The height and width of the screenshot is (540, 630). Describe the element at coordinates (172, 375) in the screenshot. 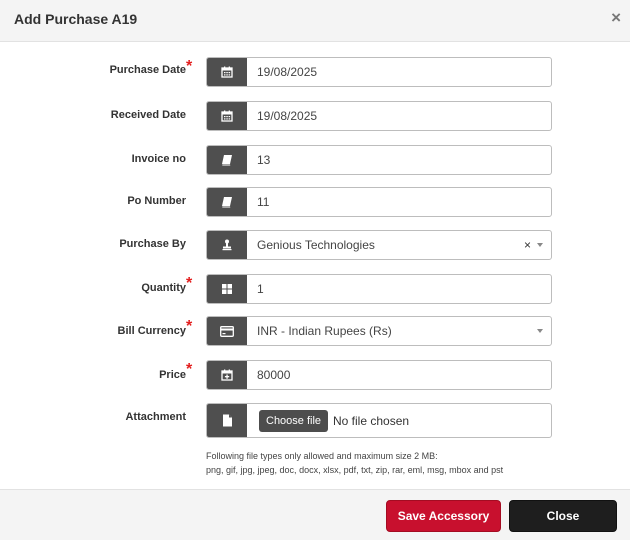

I see `price-label: Price` at that location.